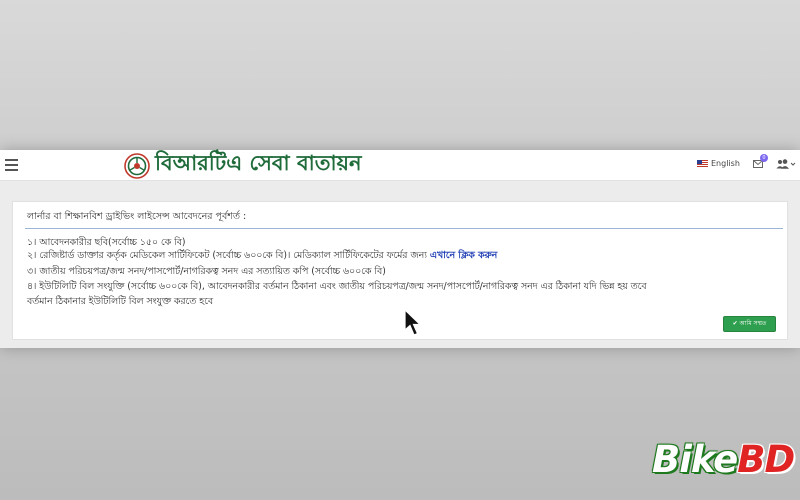  What do you see at coordinates (413, 322) in the screenshot?
I see `mouse-cursor-icon` at bounding box center [413, 322].